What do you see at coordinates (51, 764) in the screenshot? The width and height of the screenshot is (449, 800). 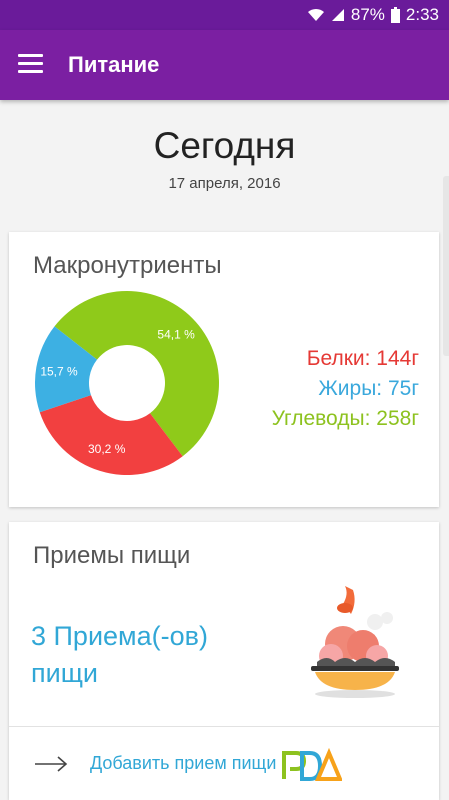 I see `arrow-right-icon` at bounding box center [51, 764].